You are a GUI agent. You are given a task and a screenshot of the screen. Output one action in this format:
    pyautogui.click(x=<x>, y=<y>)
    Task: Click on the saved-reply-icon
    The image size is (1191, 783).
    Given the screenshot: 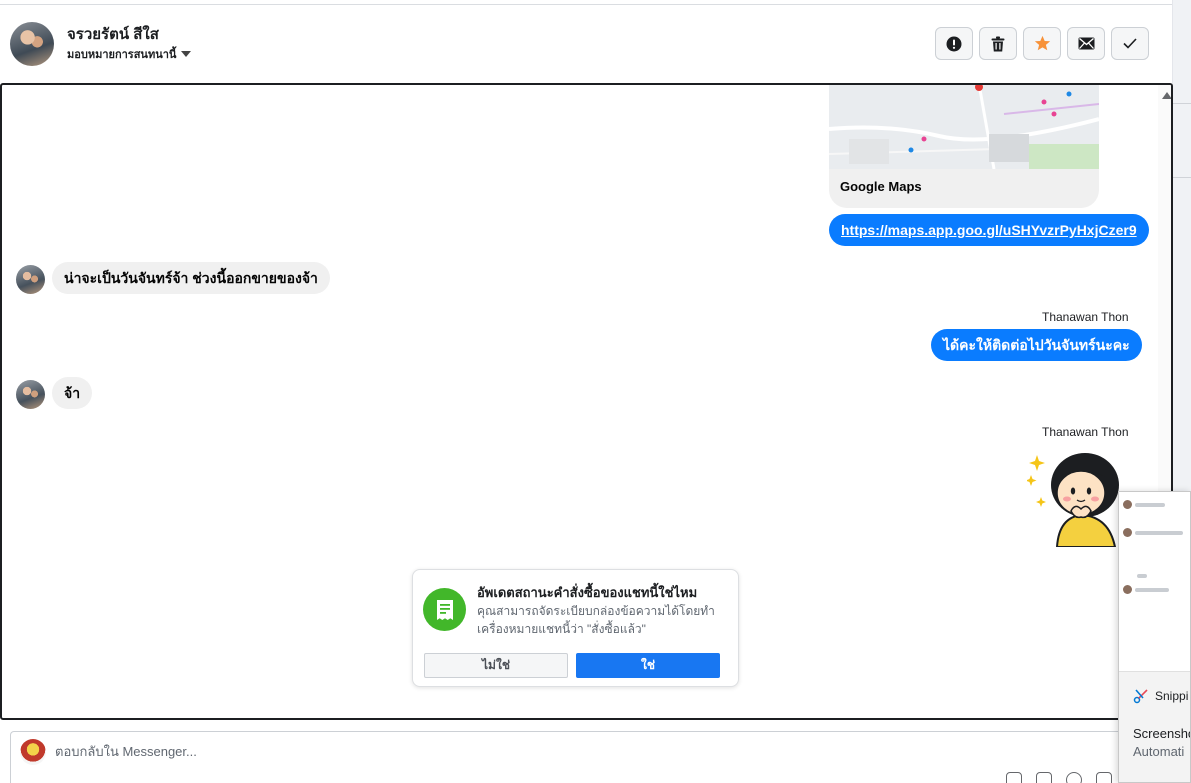 What is the action you would take?
    pyautogui.click(x=1044, y=777)
    